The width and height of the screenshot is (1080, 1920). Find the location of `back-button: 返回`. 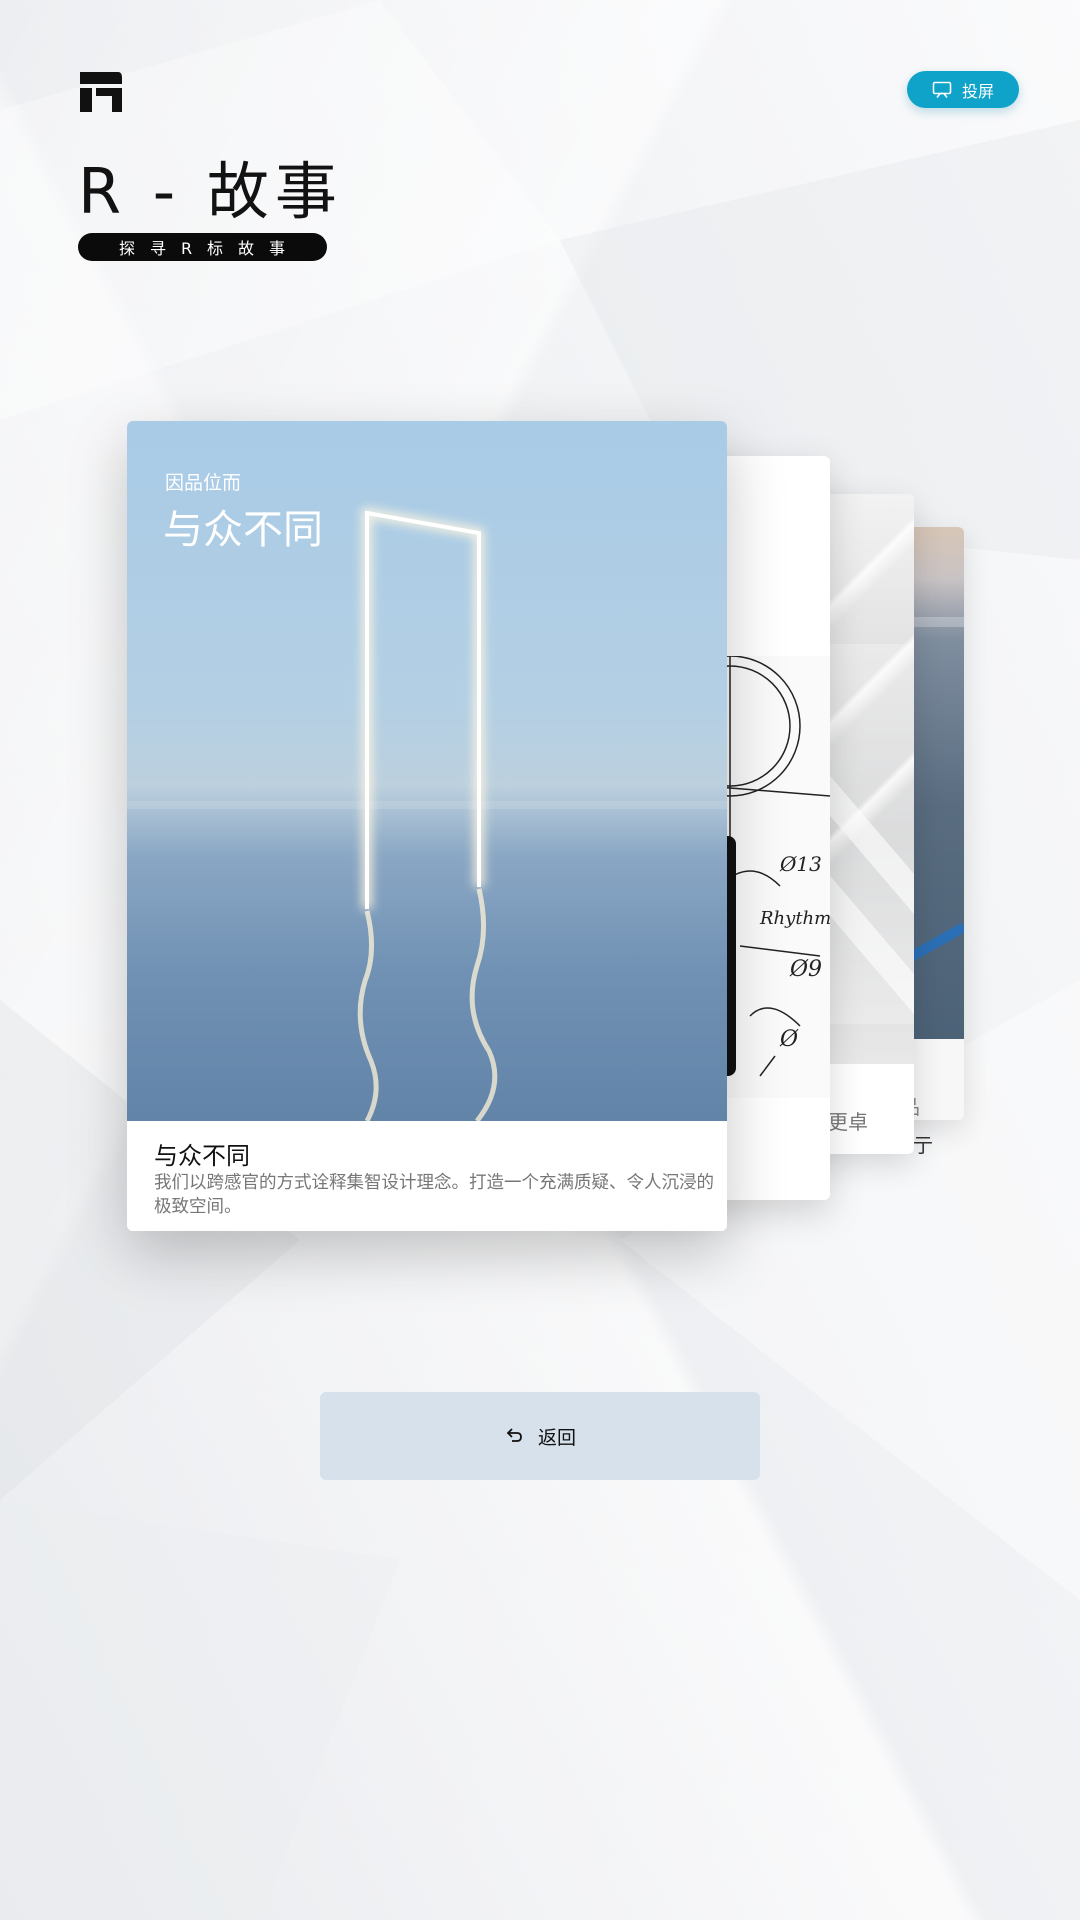

back-button: 返回 is located at coordinates (540, 1436).